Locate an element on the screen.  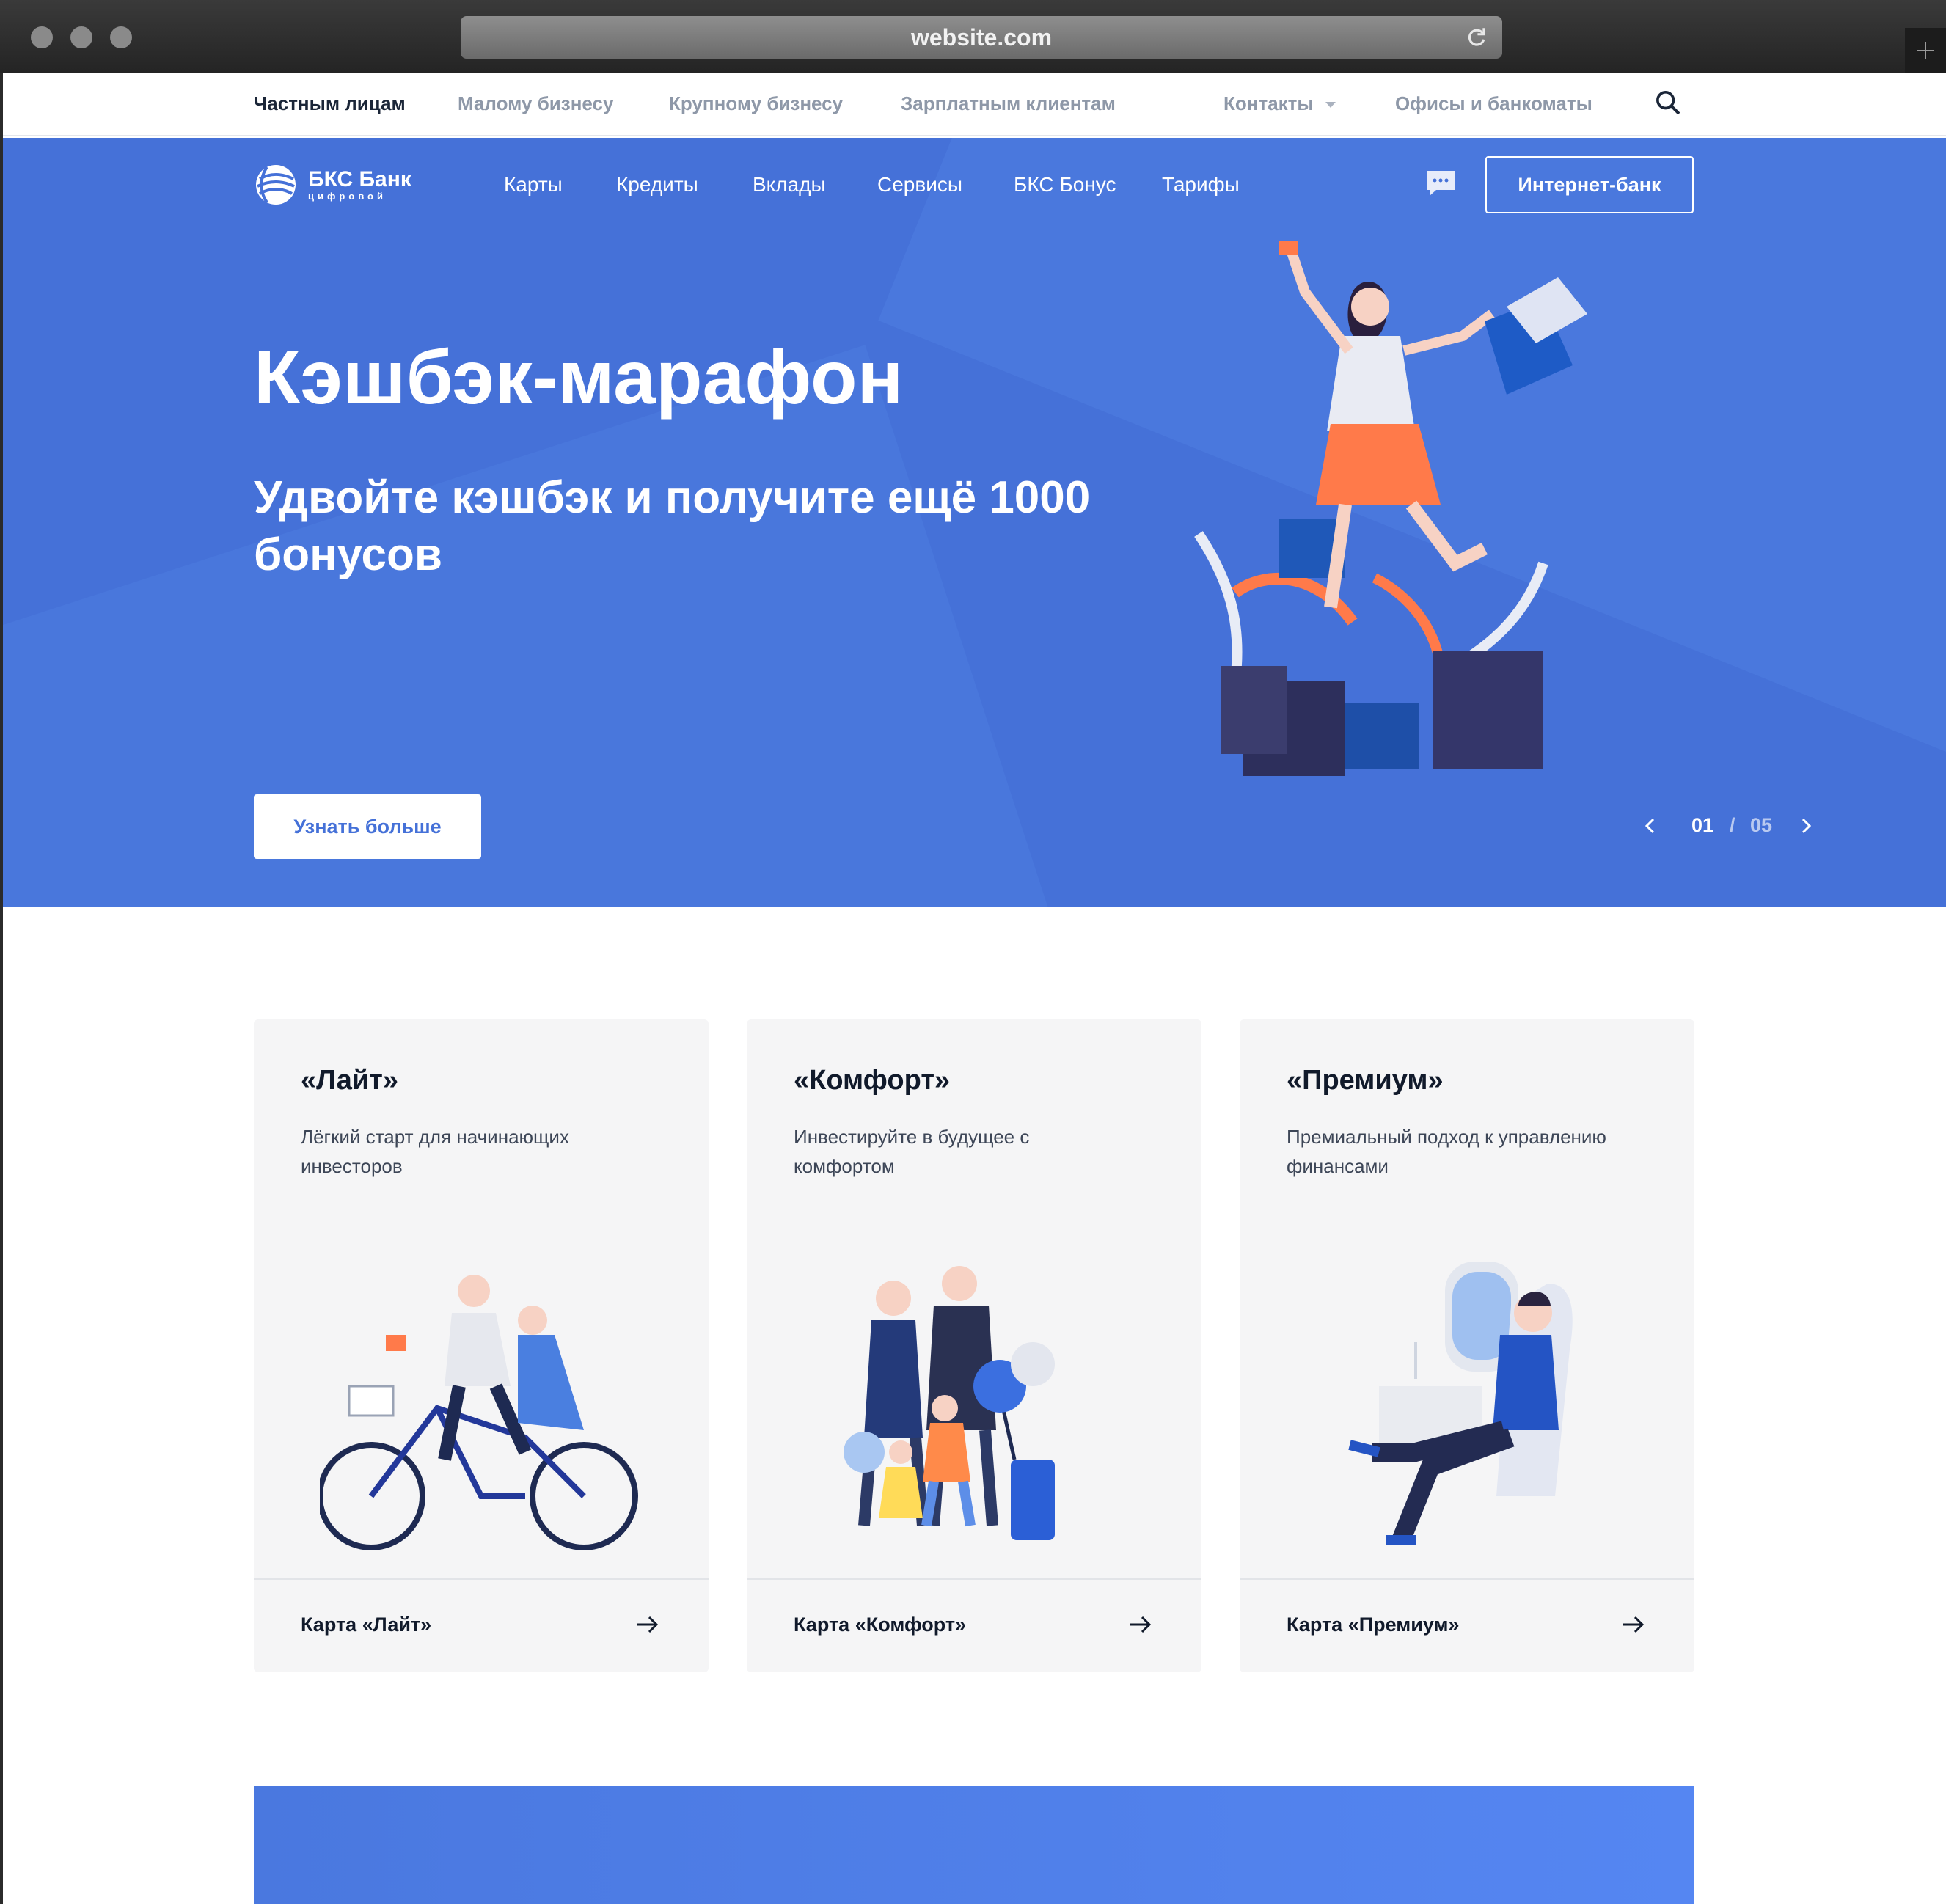
card-title: «Премиум» is located at coordinates (1365, 1081).